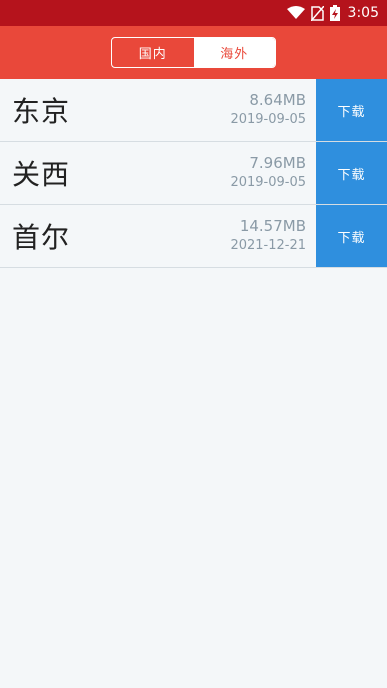 The width and height of the screenshot is (387, 688). What do you see at coordinates (41, 111) in the screenshot?
I see `city-name: 东京` at bounding box center [41, 111].